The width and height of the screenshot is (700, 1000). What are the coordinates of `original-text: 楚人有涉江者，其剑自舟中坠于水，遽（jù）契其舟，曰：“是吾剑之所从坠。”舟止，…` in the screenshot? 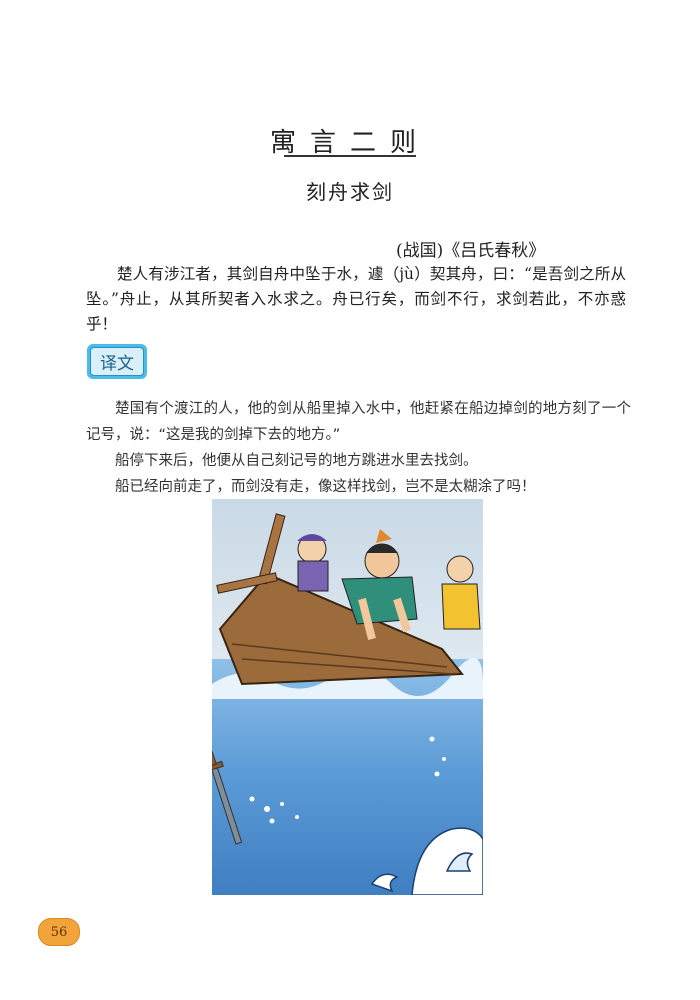 It's located at (356, 299).